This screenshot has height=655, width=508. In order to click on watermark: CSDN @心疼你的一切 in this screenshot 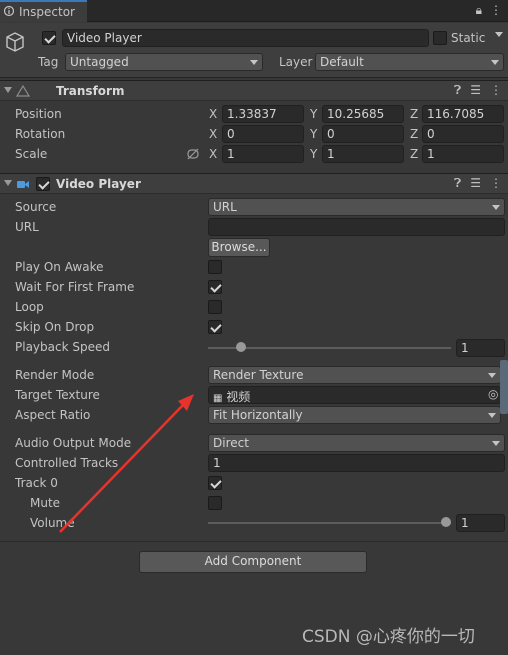, I will do `click(388, 637)`.